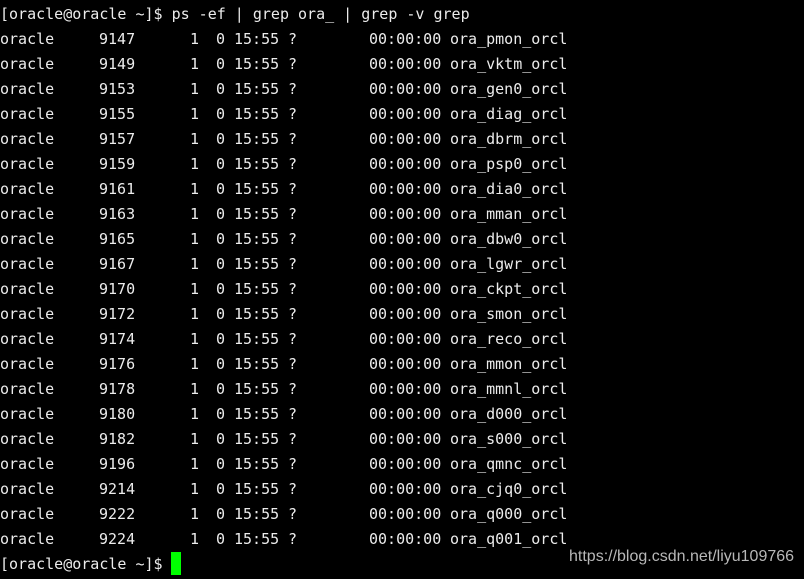 The height and width of the screenshot is (579, 804). I want to click on process-row: oracle 9178 1 0 15:55? 00:00:00 ora_mmnl_orcl, so click(402, 389).